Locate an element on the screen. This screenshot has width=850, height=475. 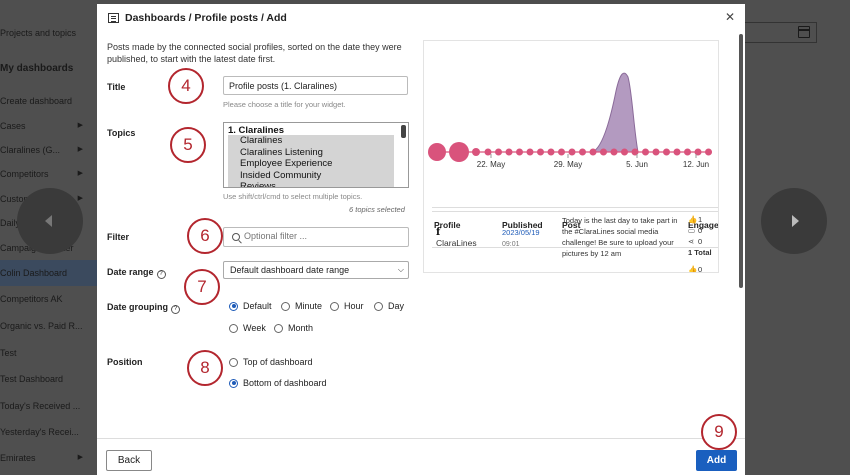
x-tick-label: 5. Jun is located at coordinates (637, 164).